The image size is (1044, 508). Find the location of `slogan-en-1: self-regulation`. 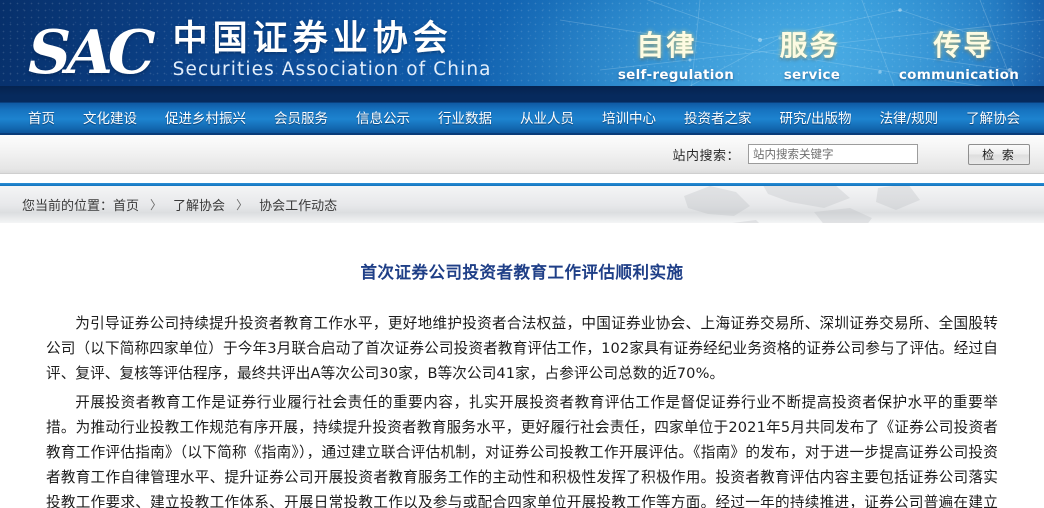

slogan-en-1: self-regulation is located at coordinates (676, 75).